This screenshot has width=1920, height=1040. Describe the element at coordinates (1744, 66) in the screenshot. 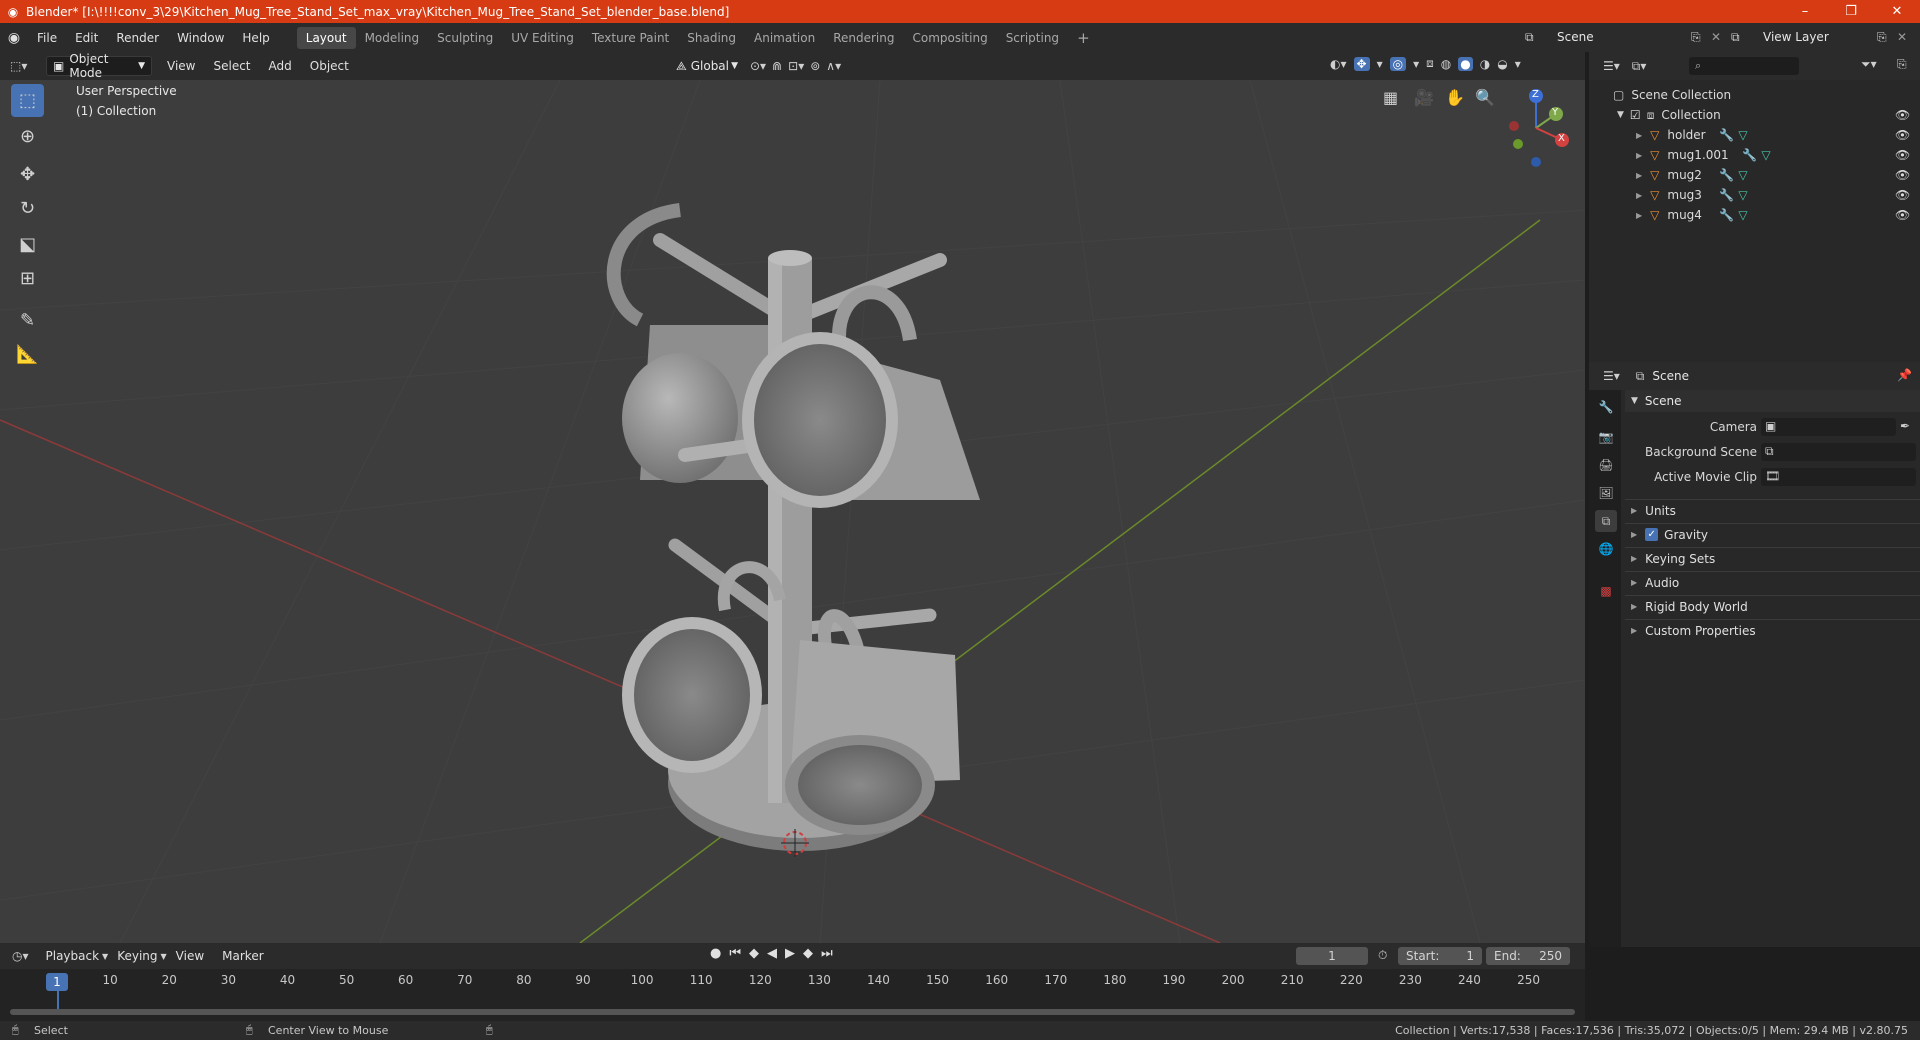

I see `outliner-search-input: ⌕` at that location.